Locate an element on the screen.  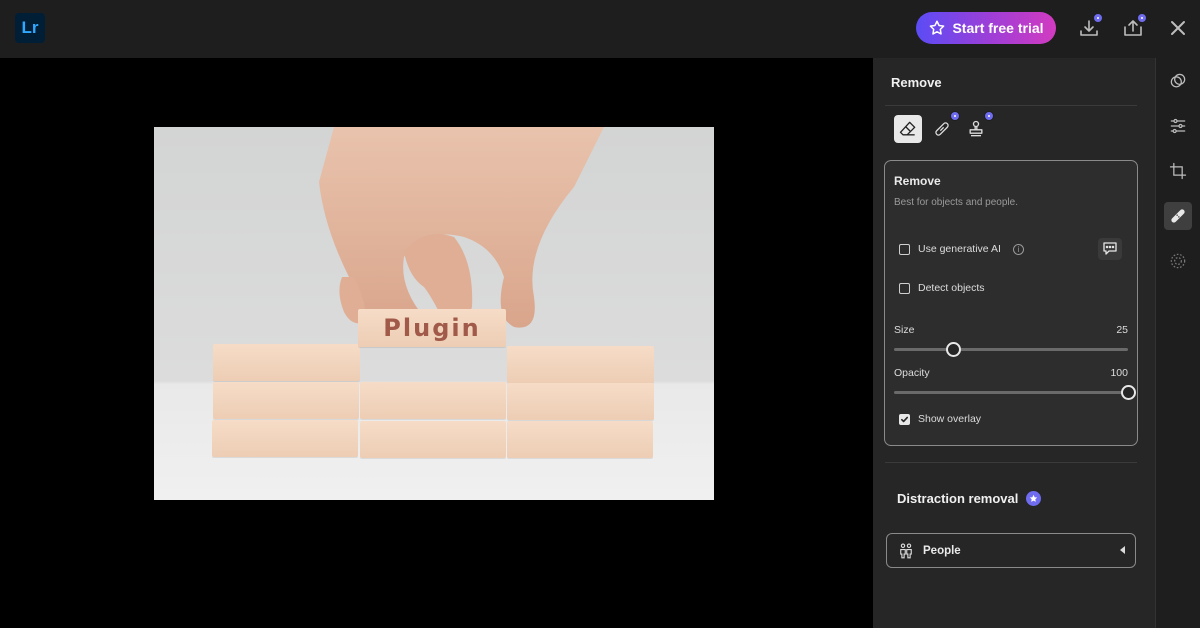
top-bar: Lr Start free trial is located at coordinates (600, 29).